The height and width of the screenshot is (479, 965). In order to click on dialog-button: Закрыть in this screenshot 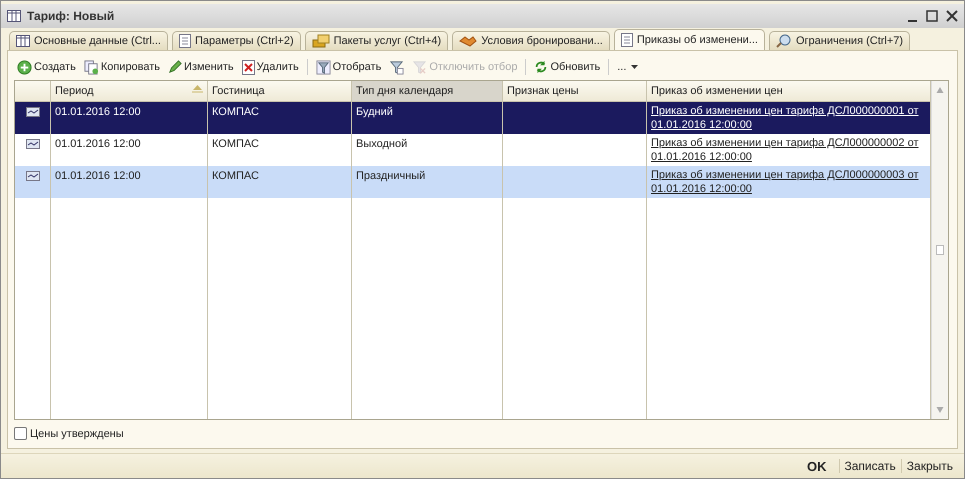, I will do `click(929, 466)`.